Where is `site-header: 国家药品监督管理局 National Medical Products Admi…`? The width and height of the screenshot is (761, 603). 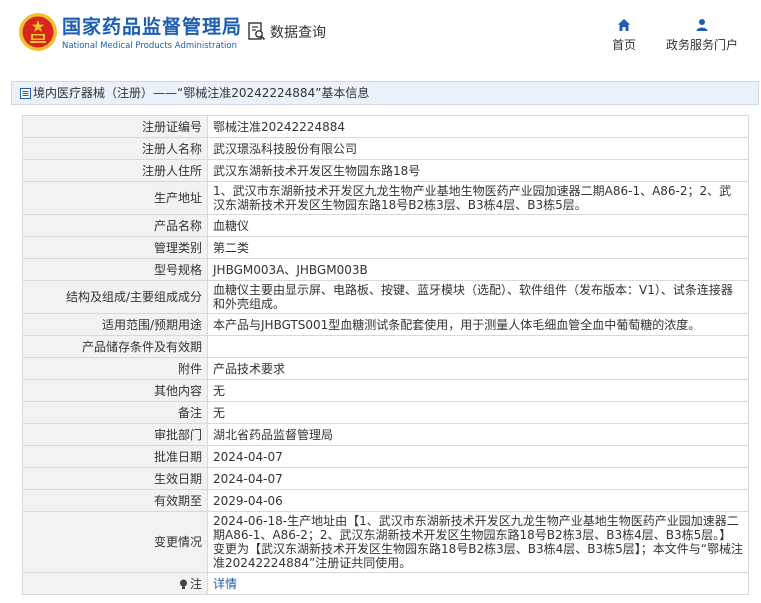 site-header: 国家药品监督管理局 National Medical Products Admi… is located at coordinates (380, 34).